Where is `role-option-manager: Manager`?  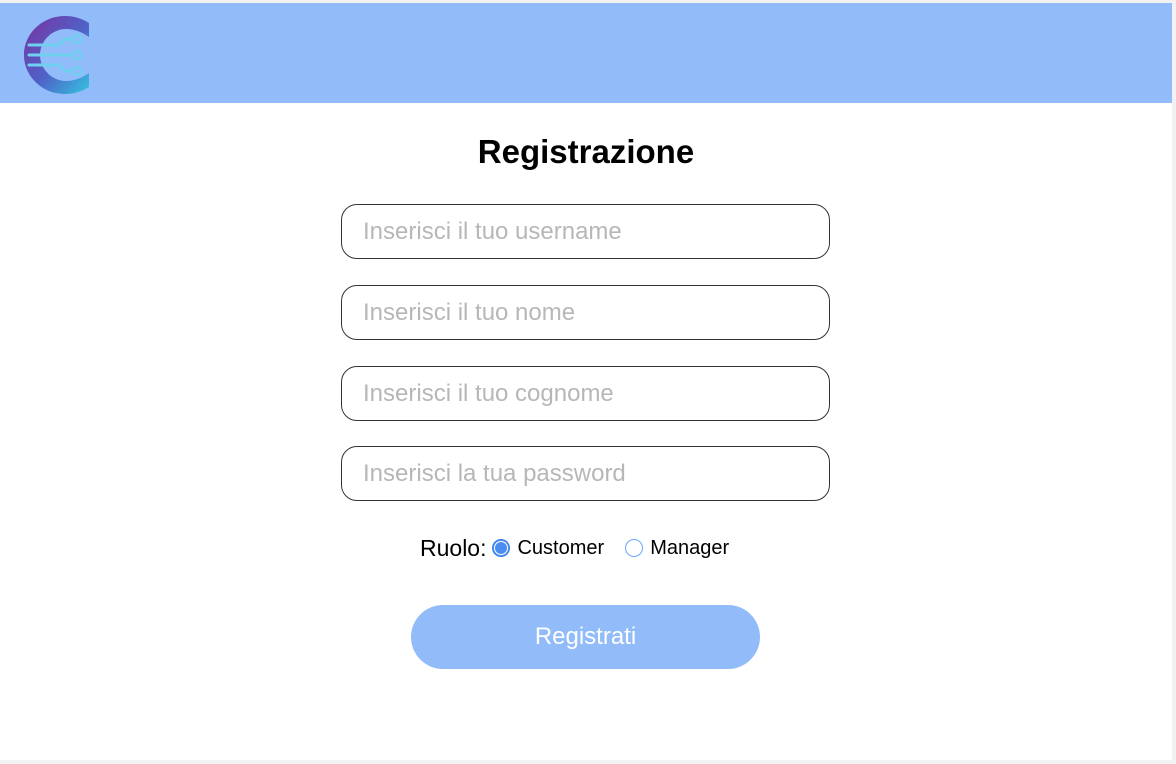 role-option-manager: Manager is located at coordinates (677, 548).